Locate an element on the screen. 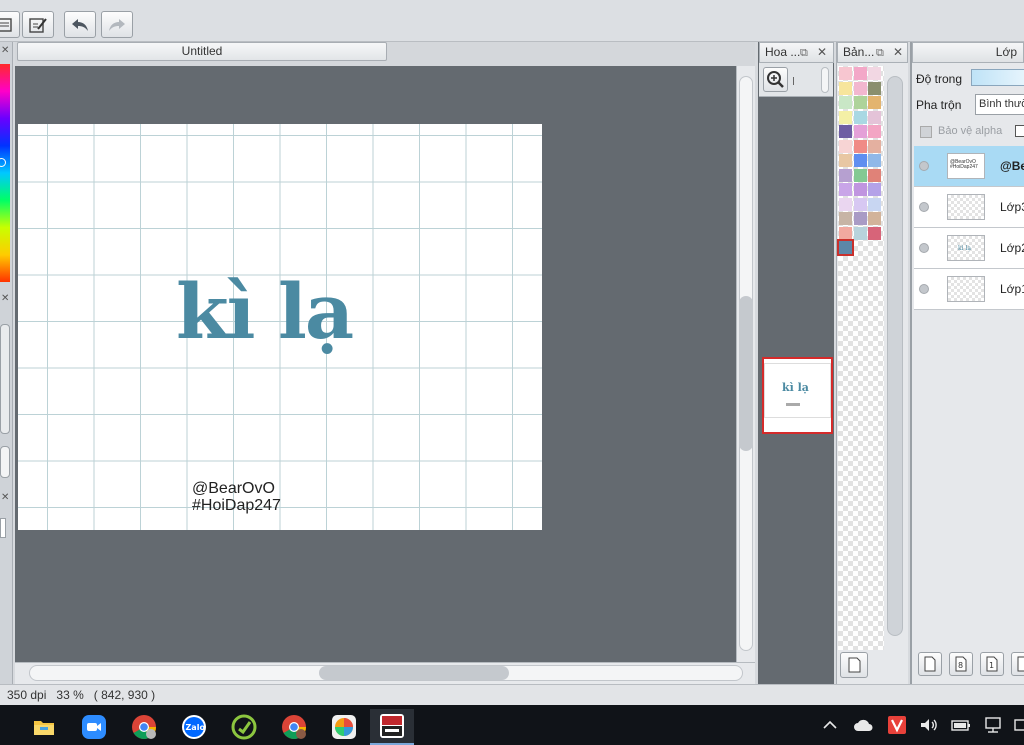 The width and height of the screenshot is (1024, 745). taskbar-paint-app is located at coordinates (344, 727).